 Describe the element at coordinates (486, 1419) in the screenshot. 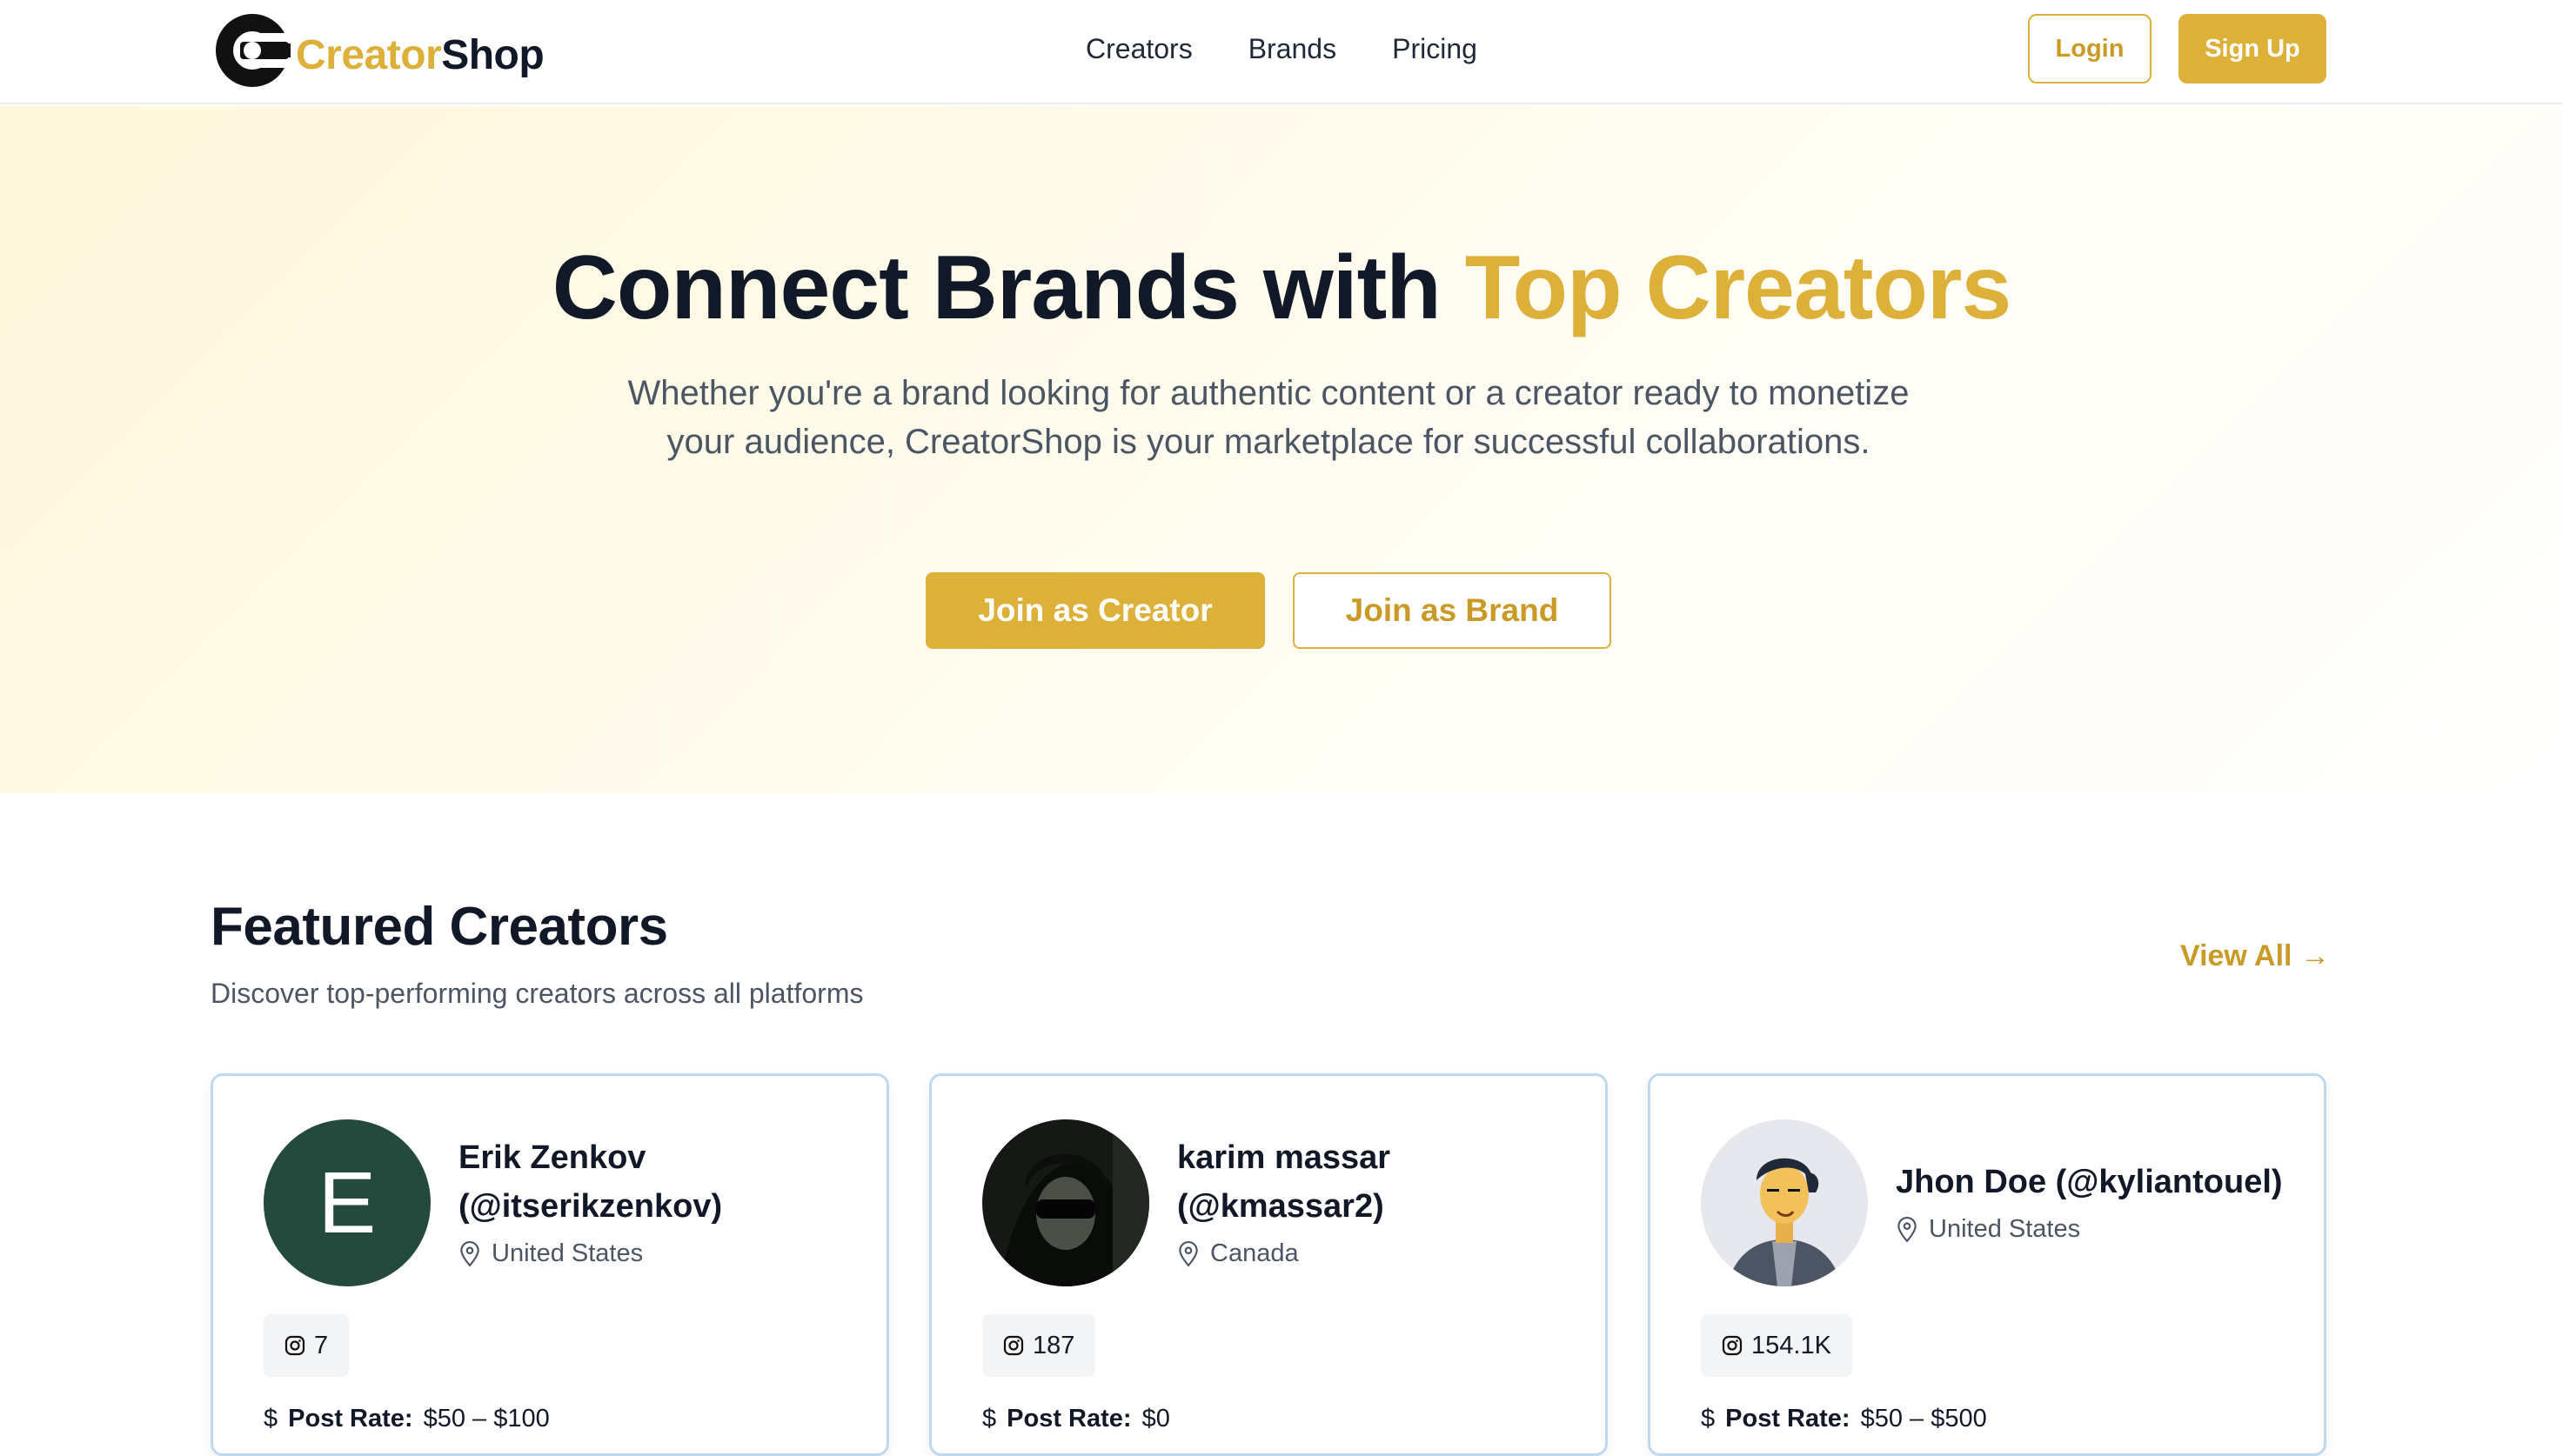

I see `post-rate-value: $50 – $100` at that location.